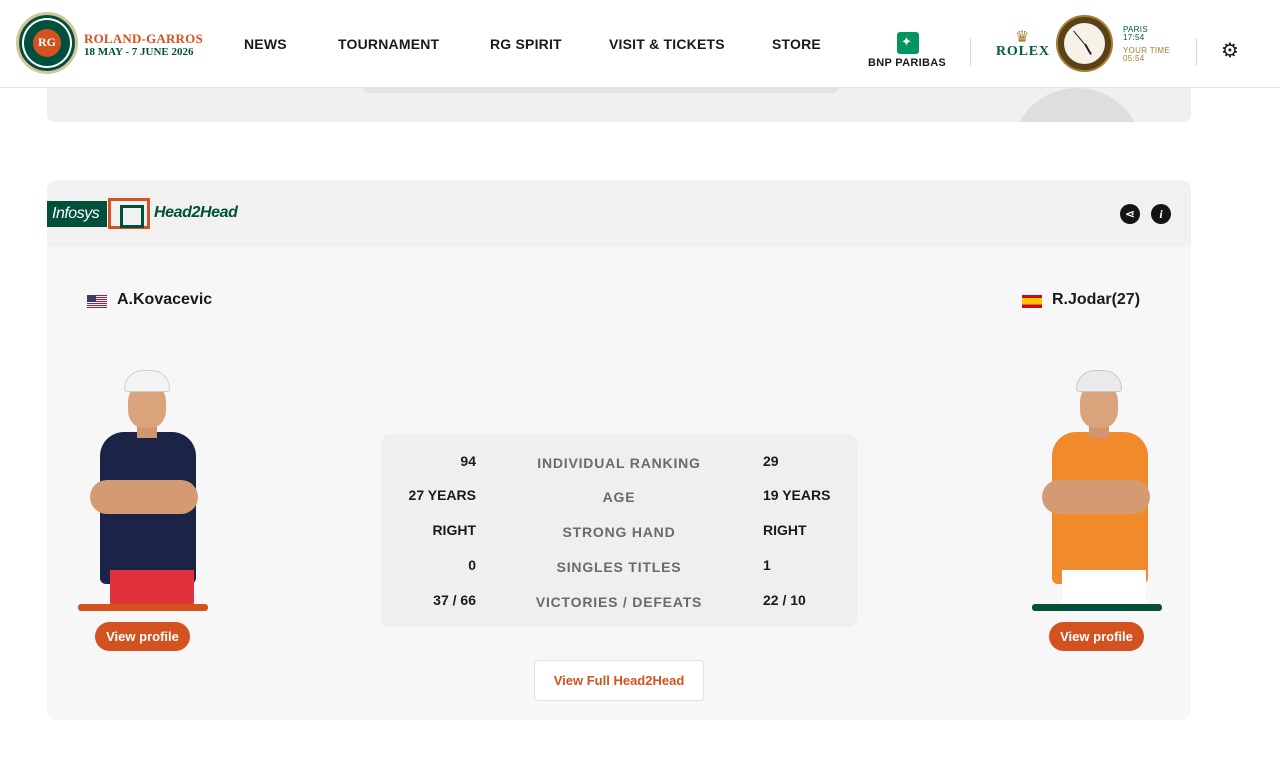  I want to click on player-right-view-profile-button: View profile, so click(1096, 636).